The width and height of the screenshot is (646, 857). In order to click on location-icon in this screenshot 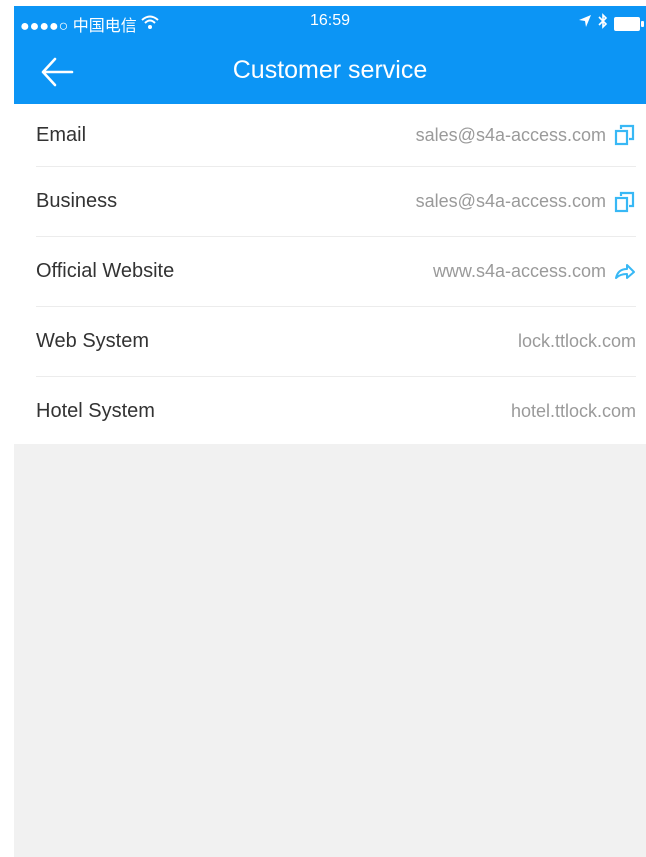, I will do `click(585, 23)`.